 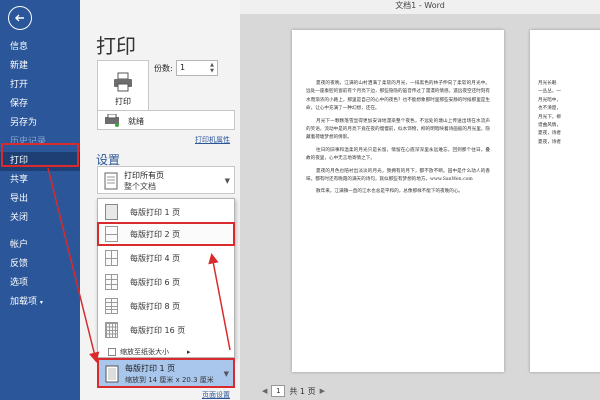 What do you see at coordinates (40, 104) in the screenshot?
I see `nav-save: 保存` at bounding box center [40, 104].